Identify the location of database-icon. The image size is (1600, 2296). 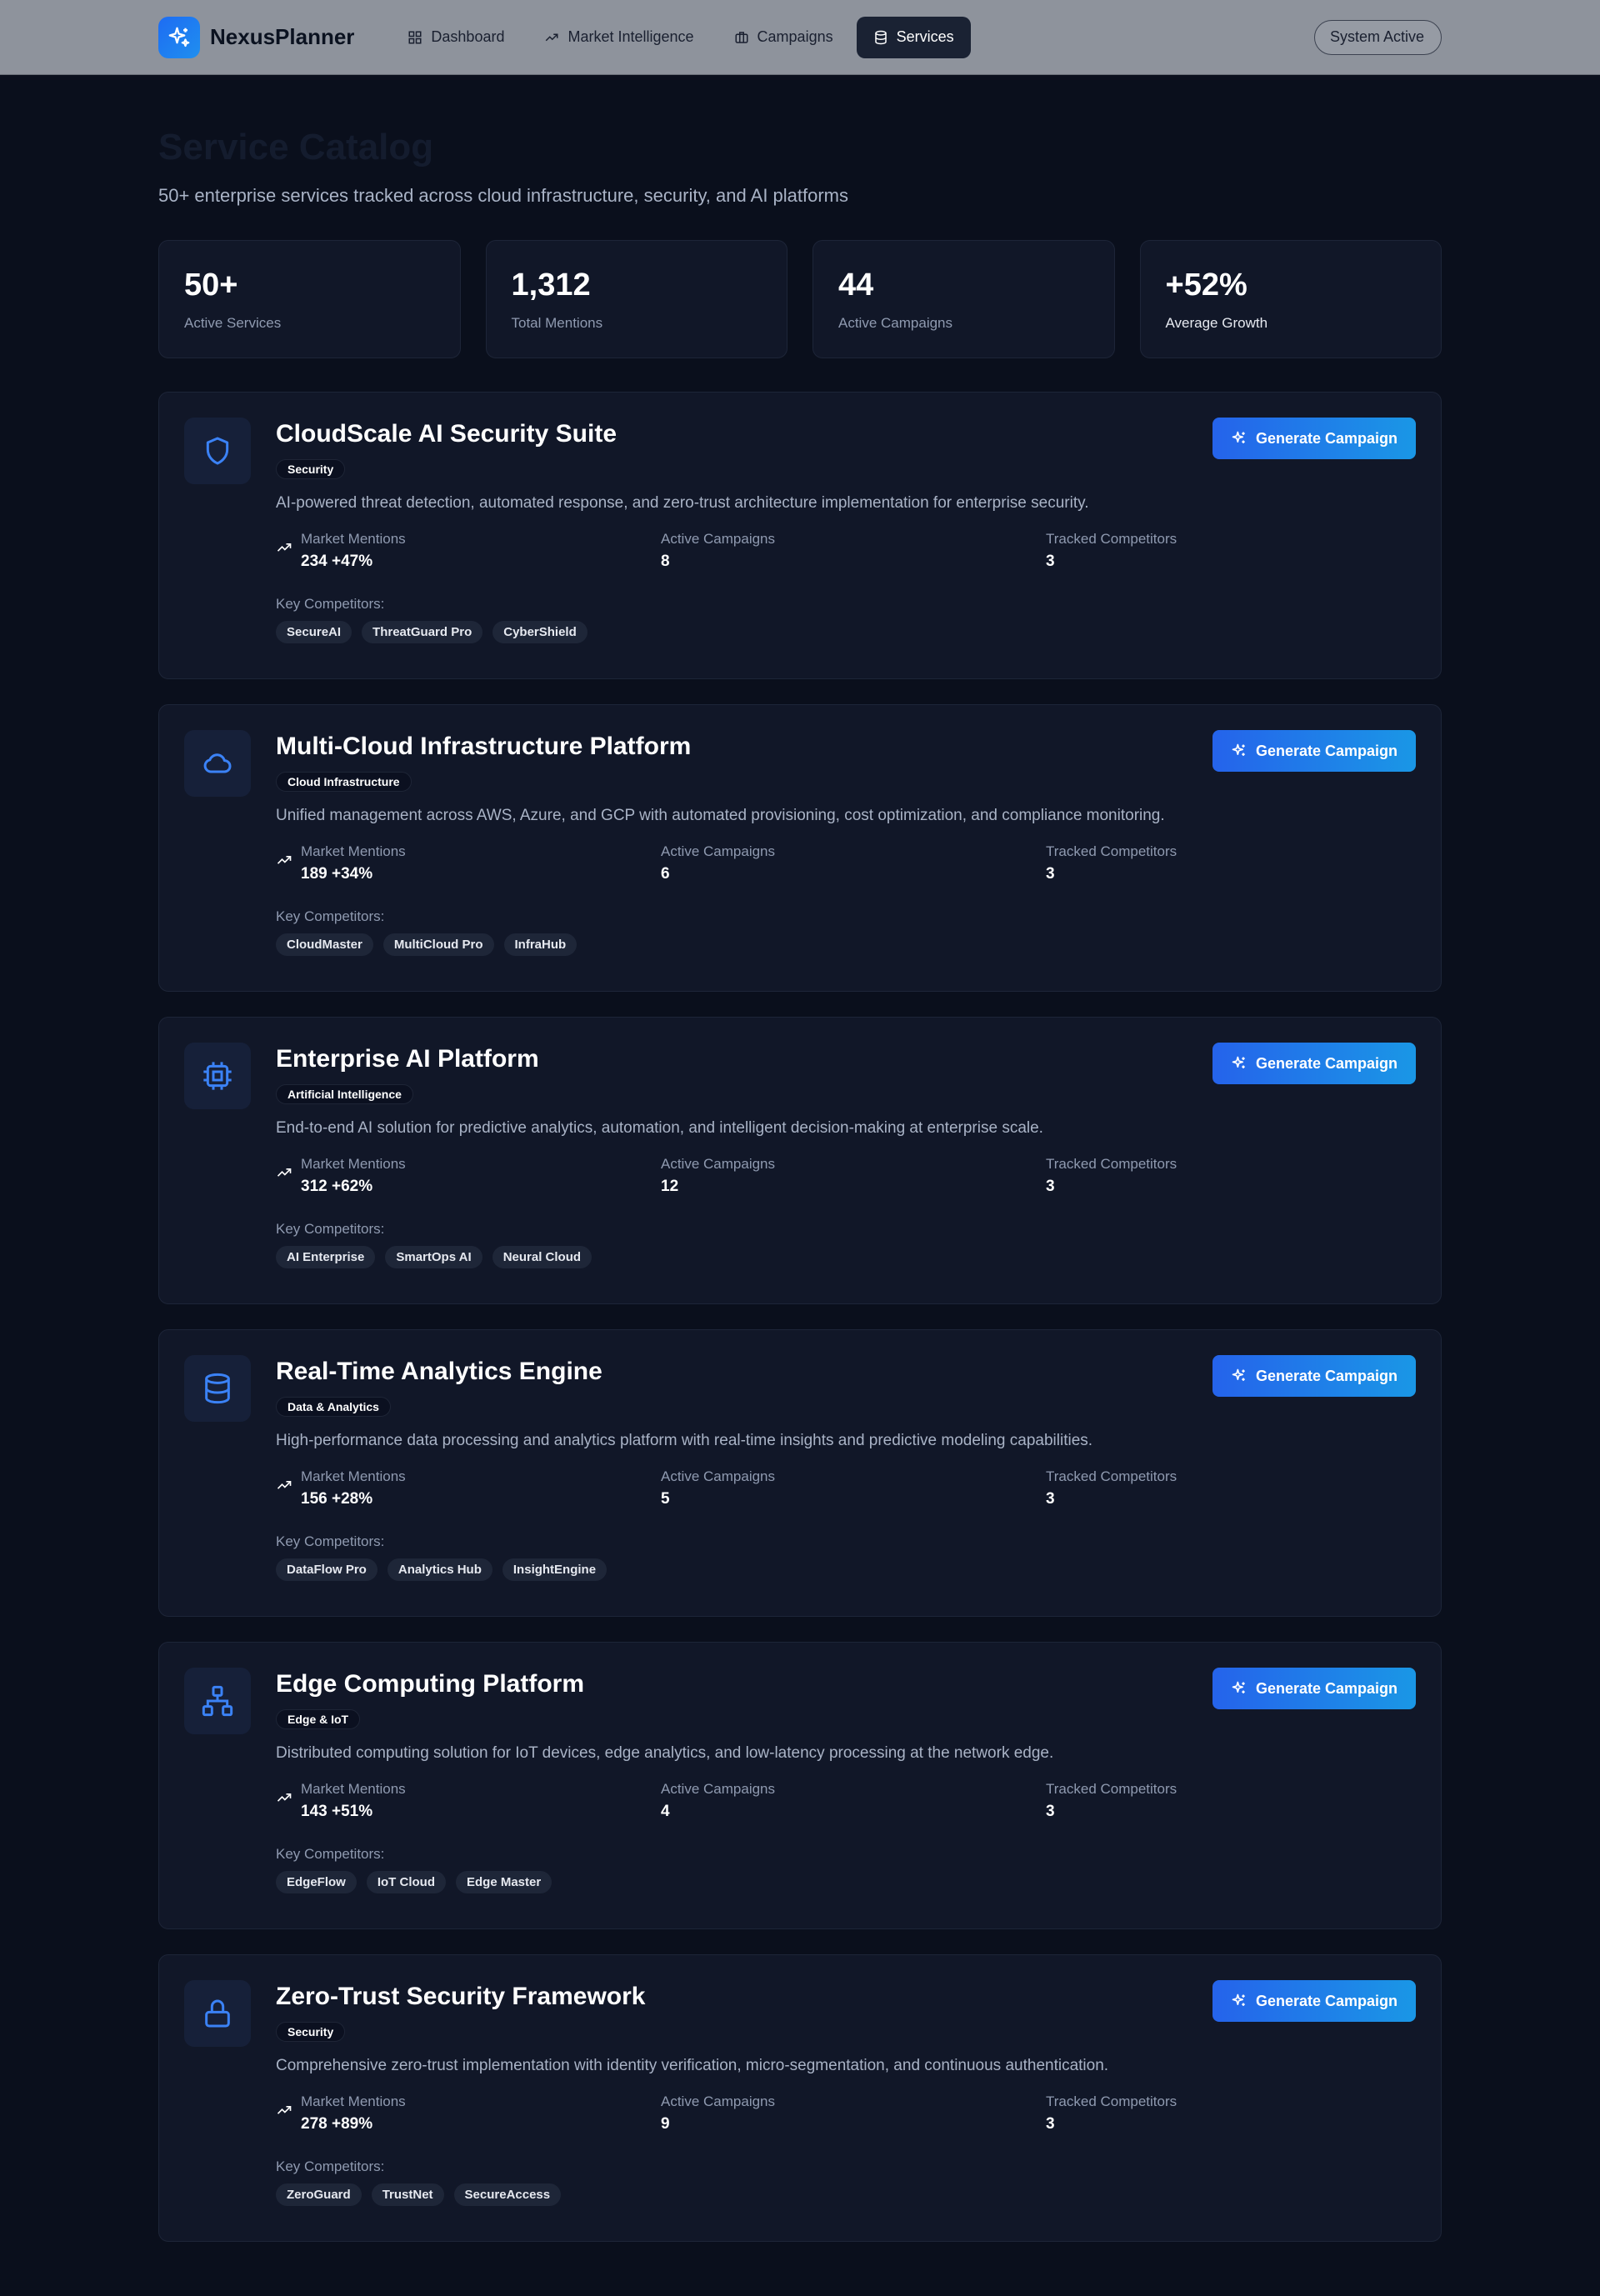
(217, 1388).